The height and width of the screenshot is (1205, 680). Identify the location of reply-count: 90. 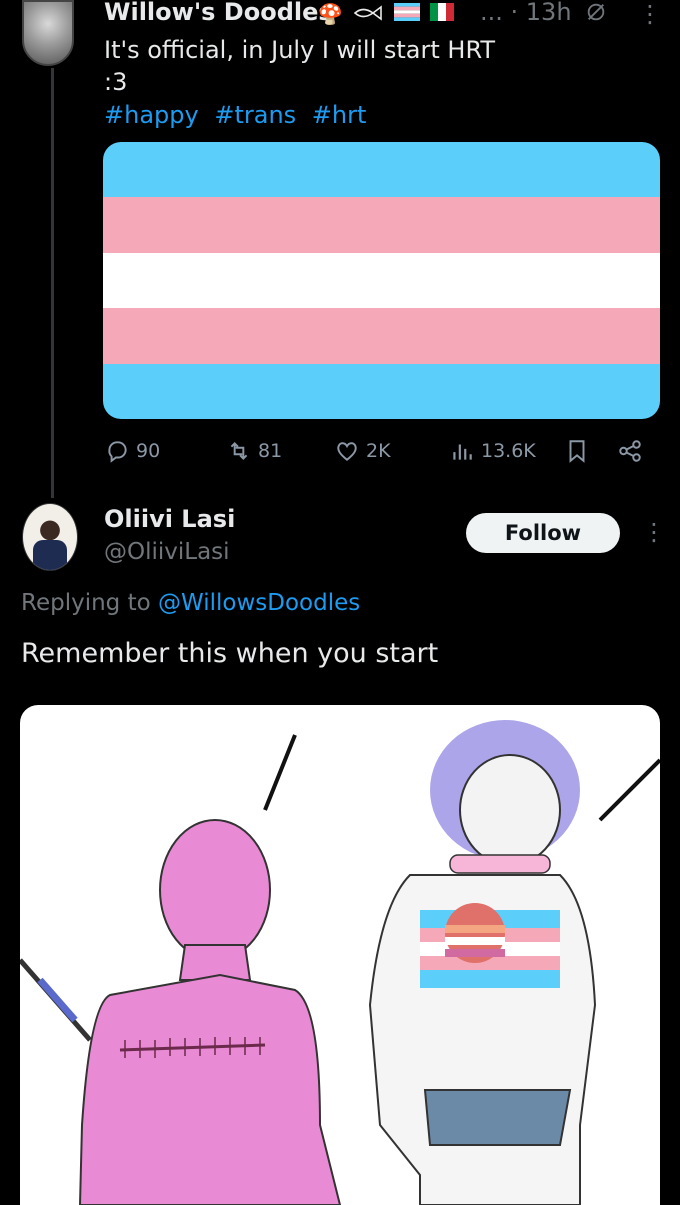
(148, 451).